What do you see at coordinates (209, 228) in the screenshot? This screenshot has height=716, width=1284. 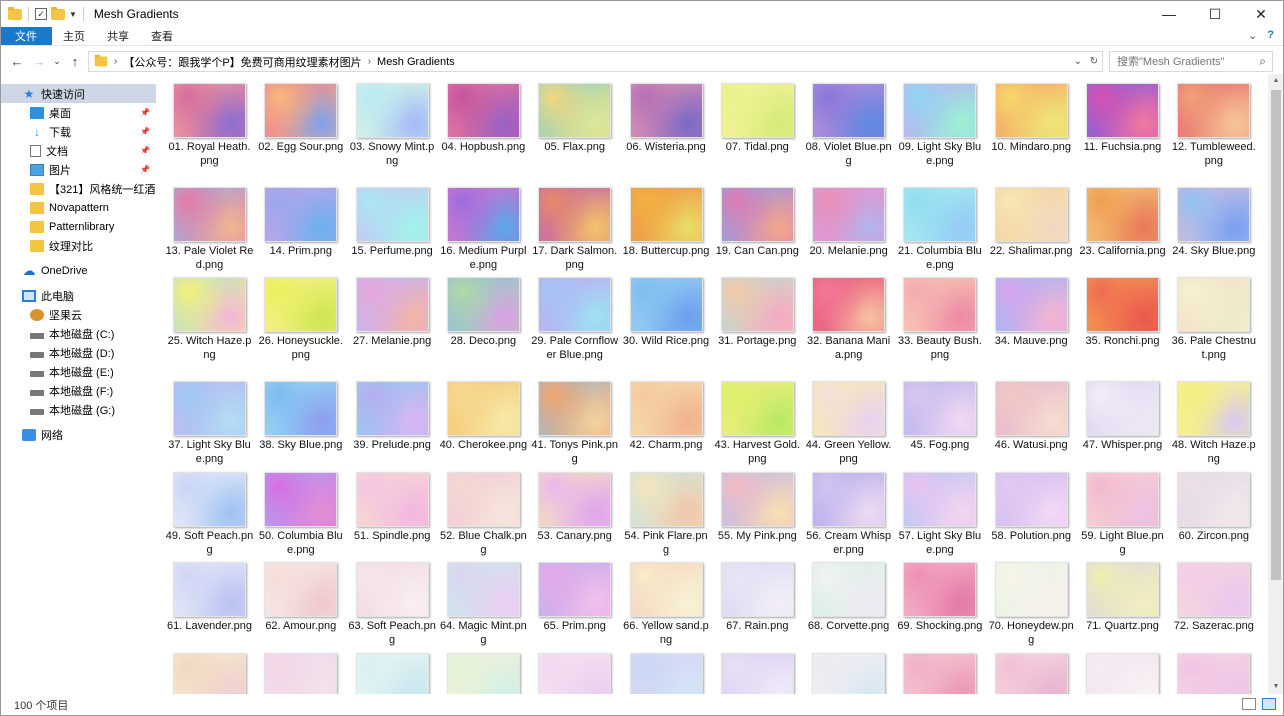 I see `file-item: 13. Pale Violet Red.png` at bounding box center [209, 228].